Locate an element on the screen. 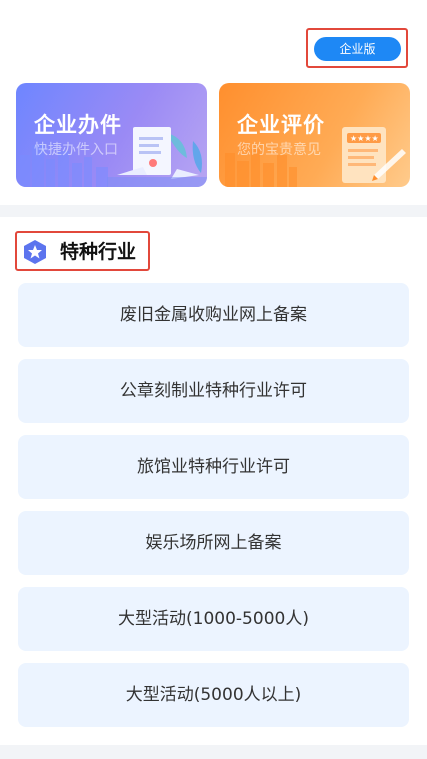  card-title: 企业办件 is located at coordinates (78, 125).